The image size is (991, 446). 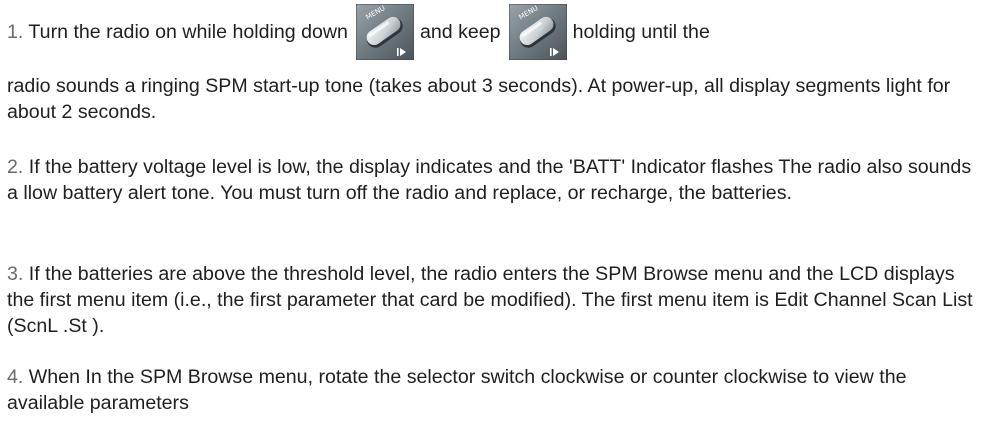 What do you see at coordinates (185, 32) in the screenshot?
I see `step-1-text-part1: Turn the radio on while holding down` at bounding box center [185, 32].